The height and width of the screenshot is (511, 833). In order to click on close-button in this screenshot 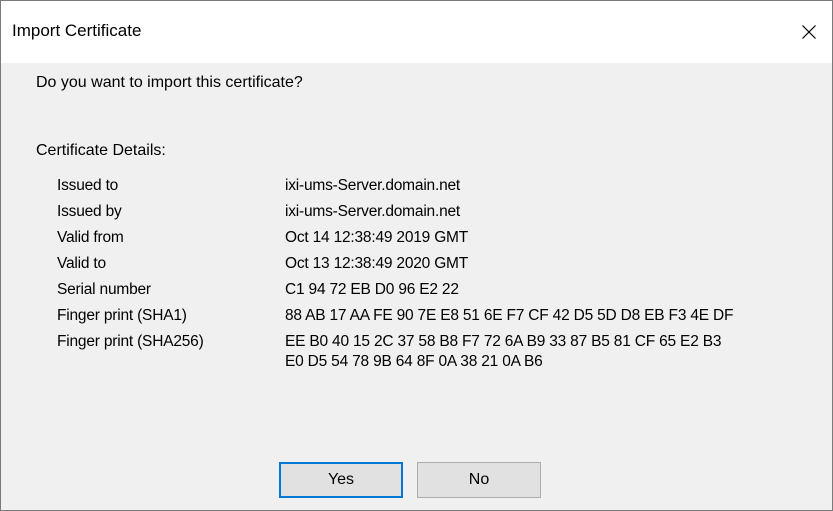, I will do `click(809, 32)`.